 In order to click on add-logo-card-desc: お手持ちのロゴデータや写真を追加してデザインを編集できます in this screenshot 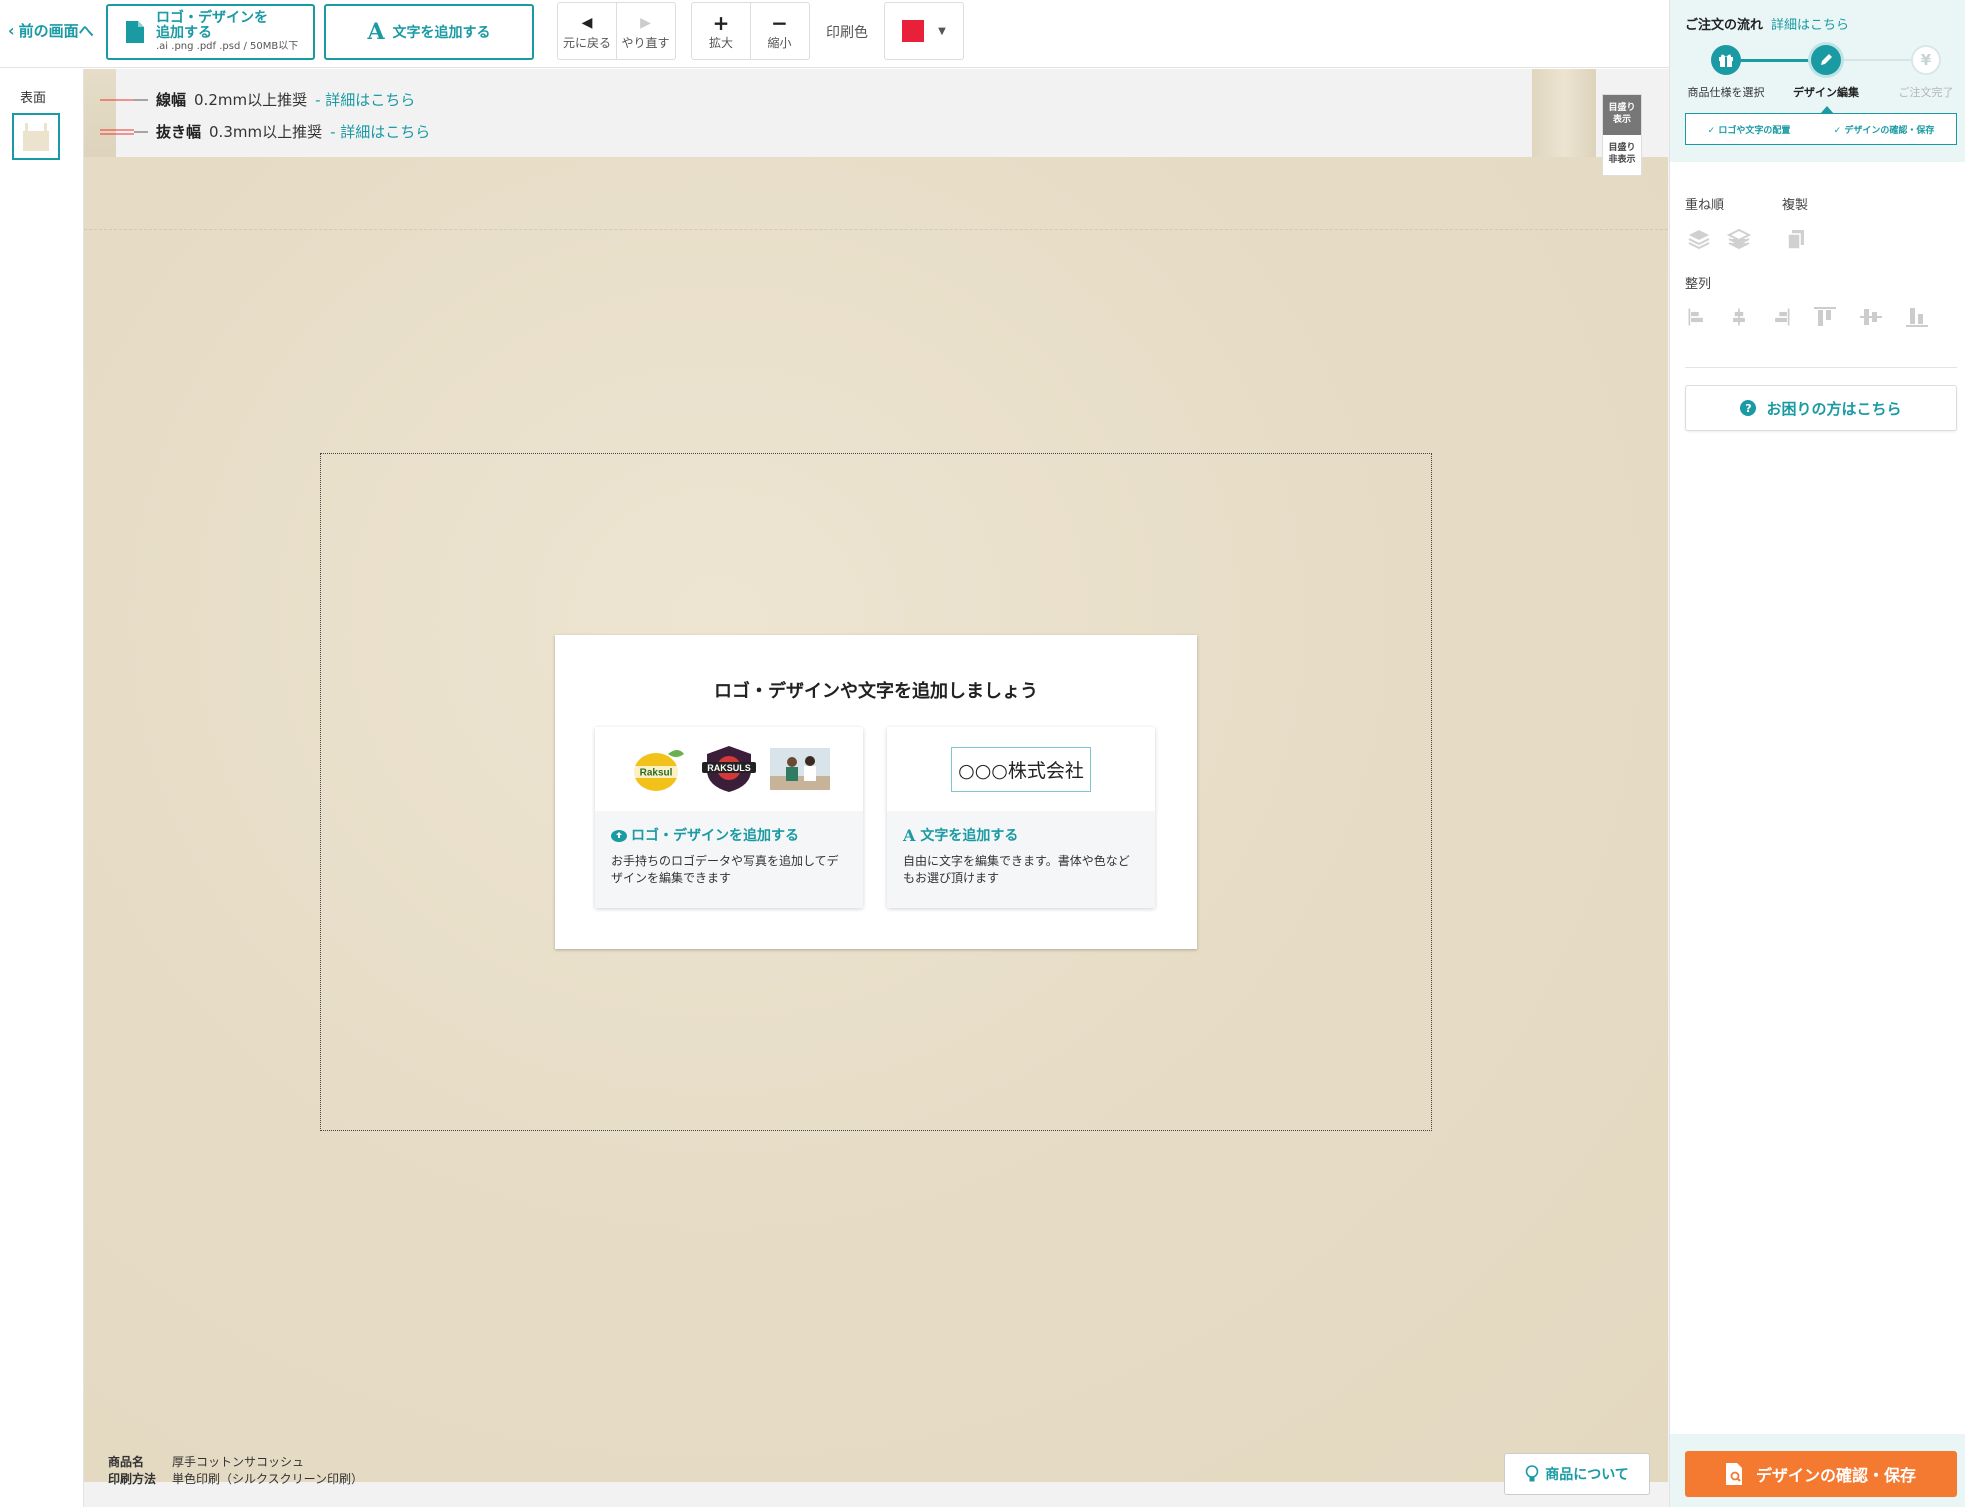, I will do `click(725, 869)`.